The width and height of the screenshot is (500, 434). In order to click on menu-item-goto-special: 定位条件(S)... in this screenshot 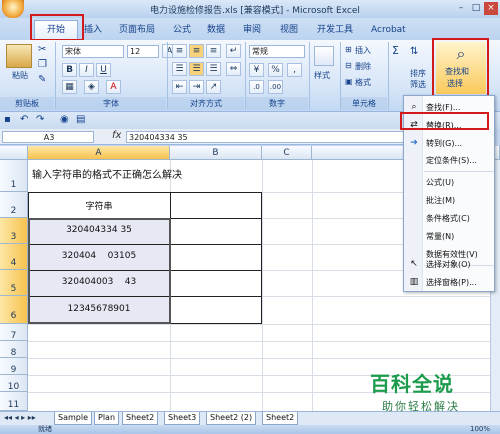, I will do `click(449, 160)`.